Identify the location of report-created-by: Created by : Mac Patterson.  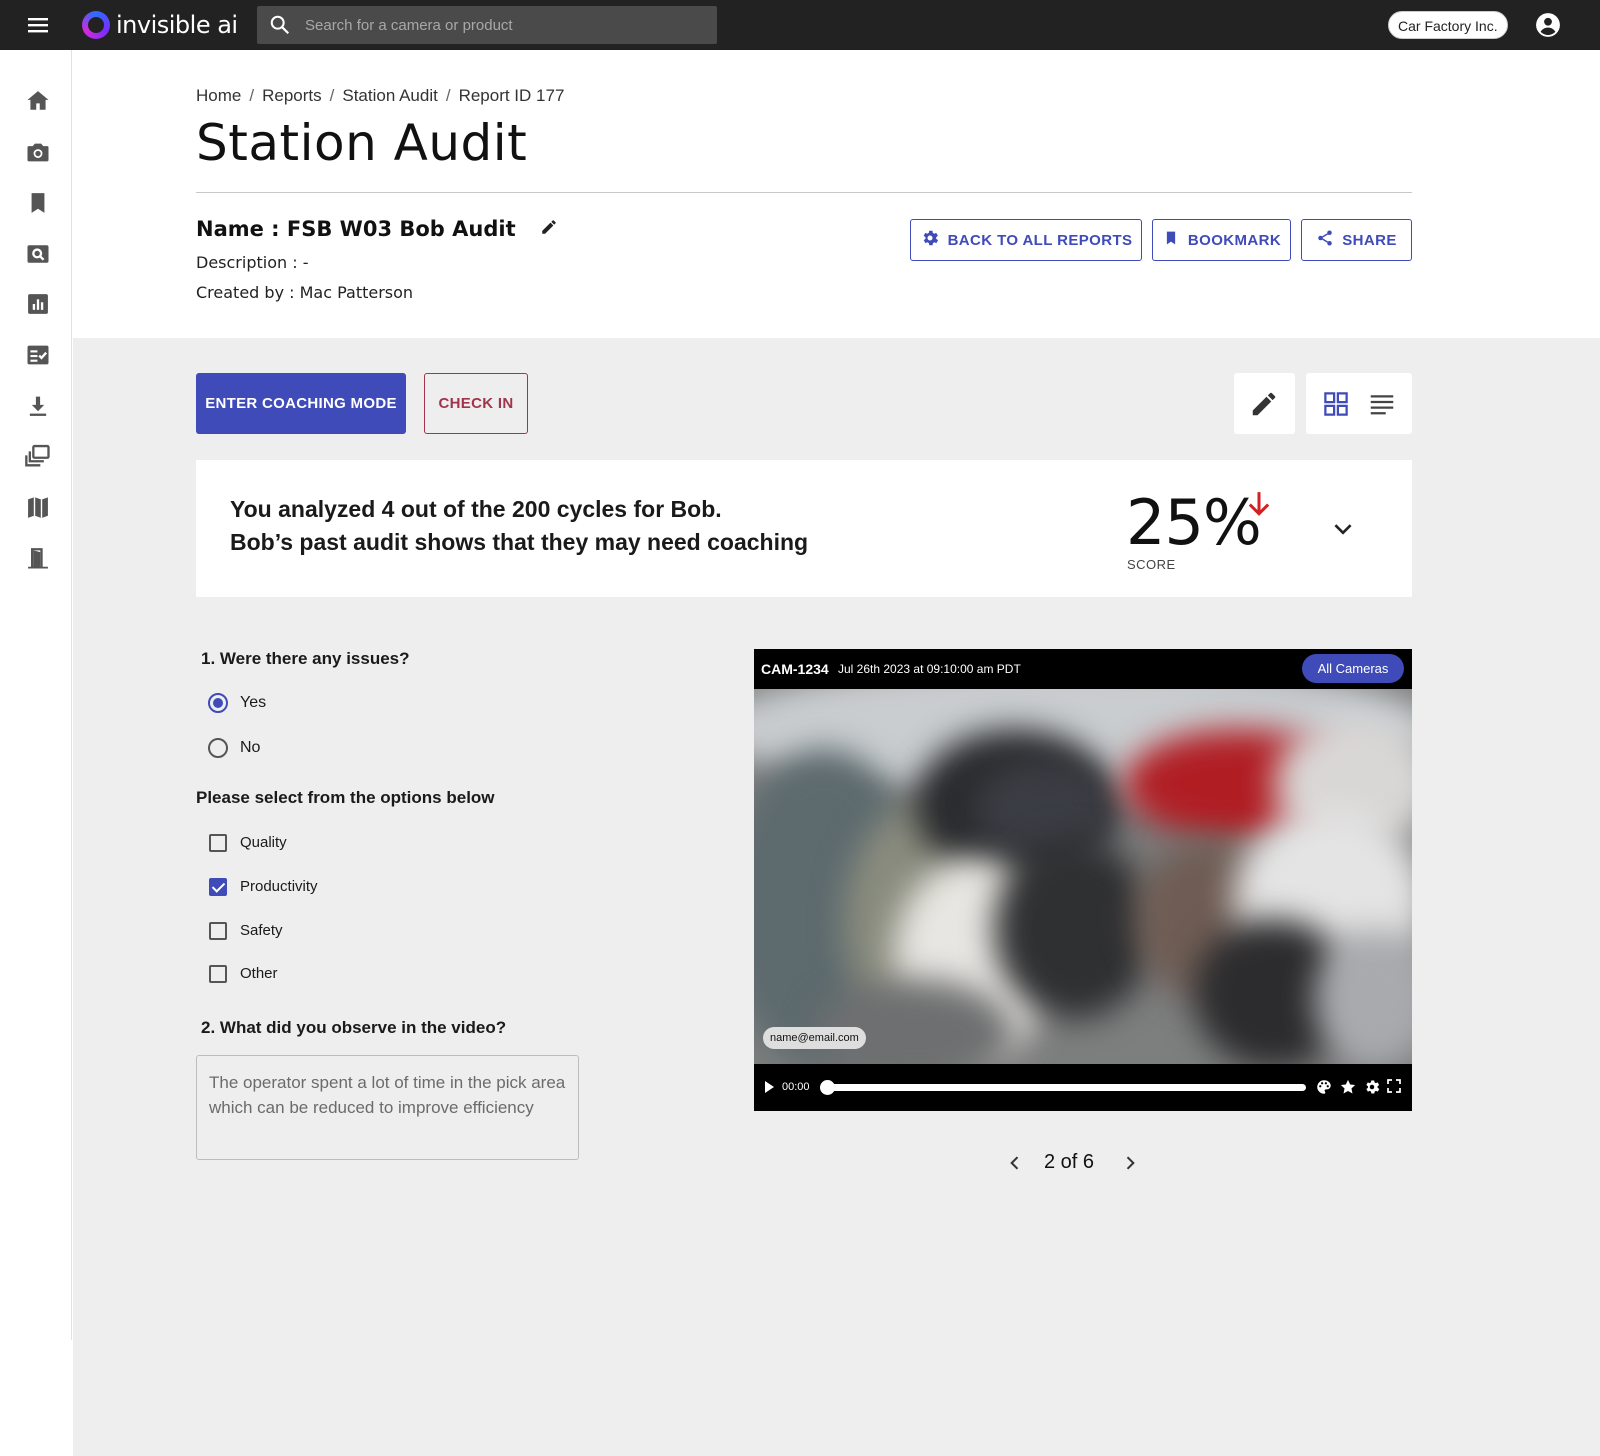
(305, 292).